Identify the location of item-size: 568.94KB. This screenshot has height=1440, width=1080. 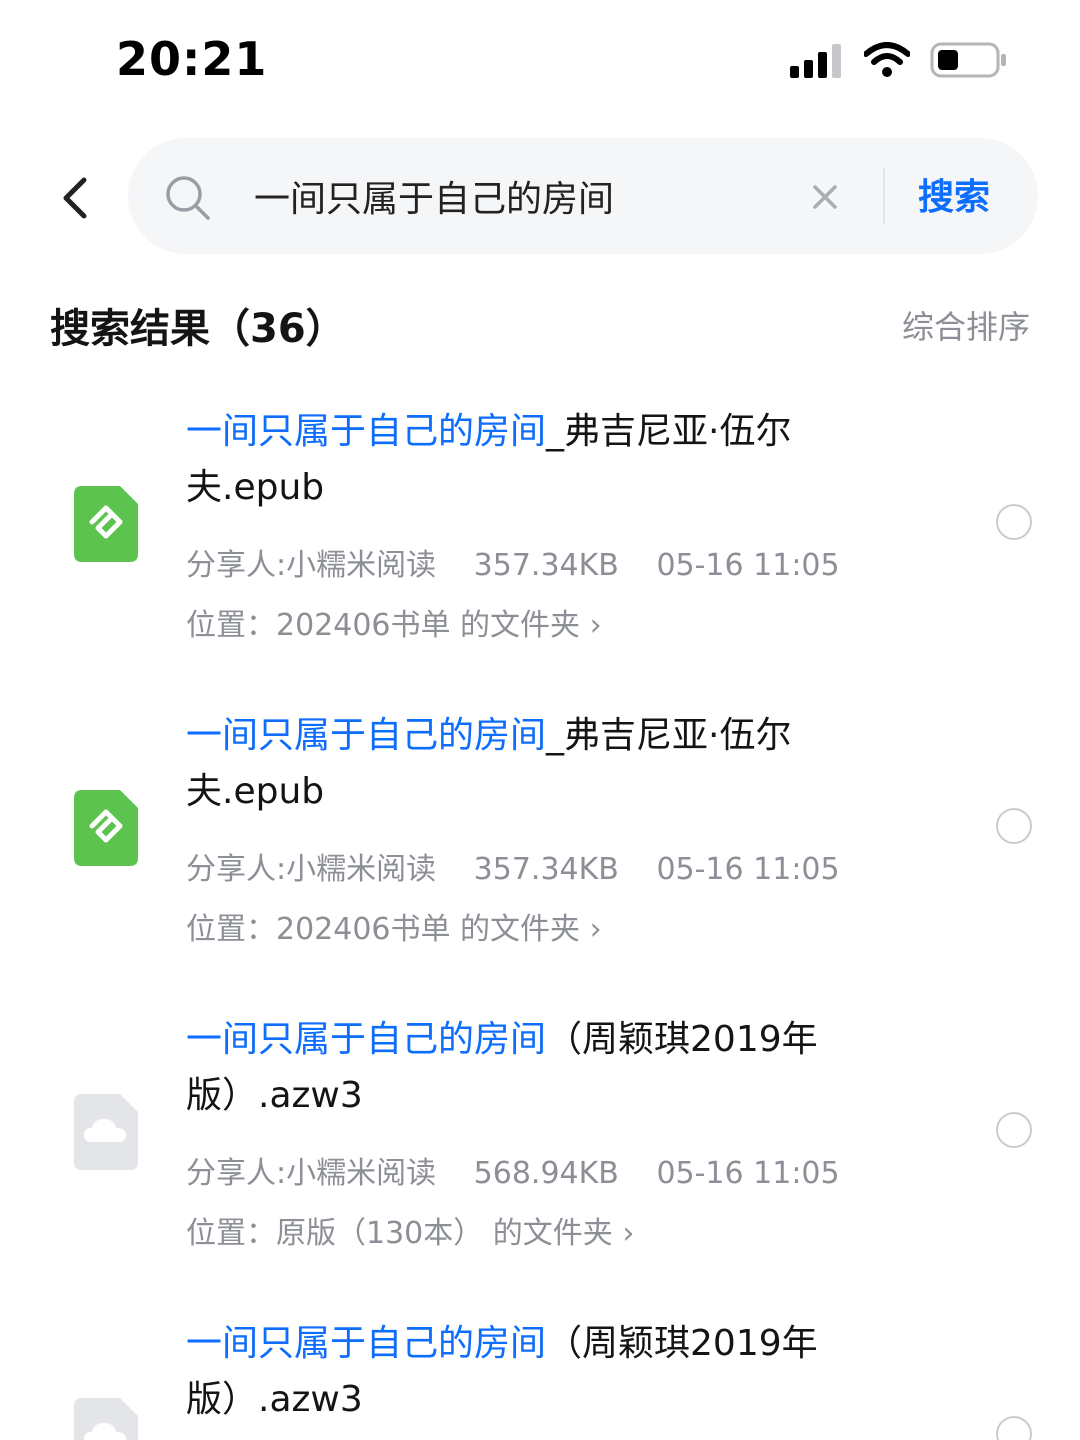
(546, 1173).